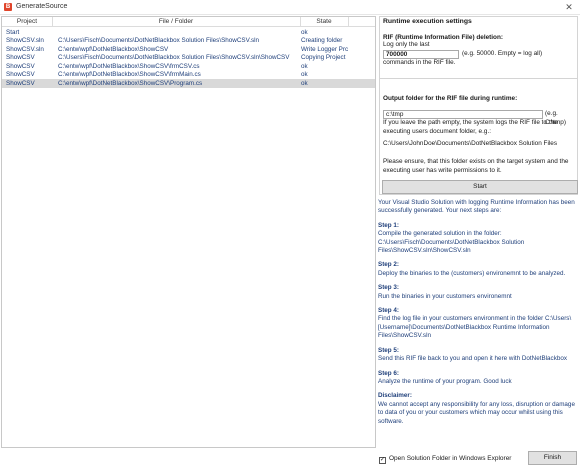 This screenshot has width=580, height=467. What do you see at coordinates (443, 37) in the screenshot?
I see `rif-deletion-heading: RIF (Runtime Information File) deletion:` at bounding box center [443, 37].